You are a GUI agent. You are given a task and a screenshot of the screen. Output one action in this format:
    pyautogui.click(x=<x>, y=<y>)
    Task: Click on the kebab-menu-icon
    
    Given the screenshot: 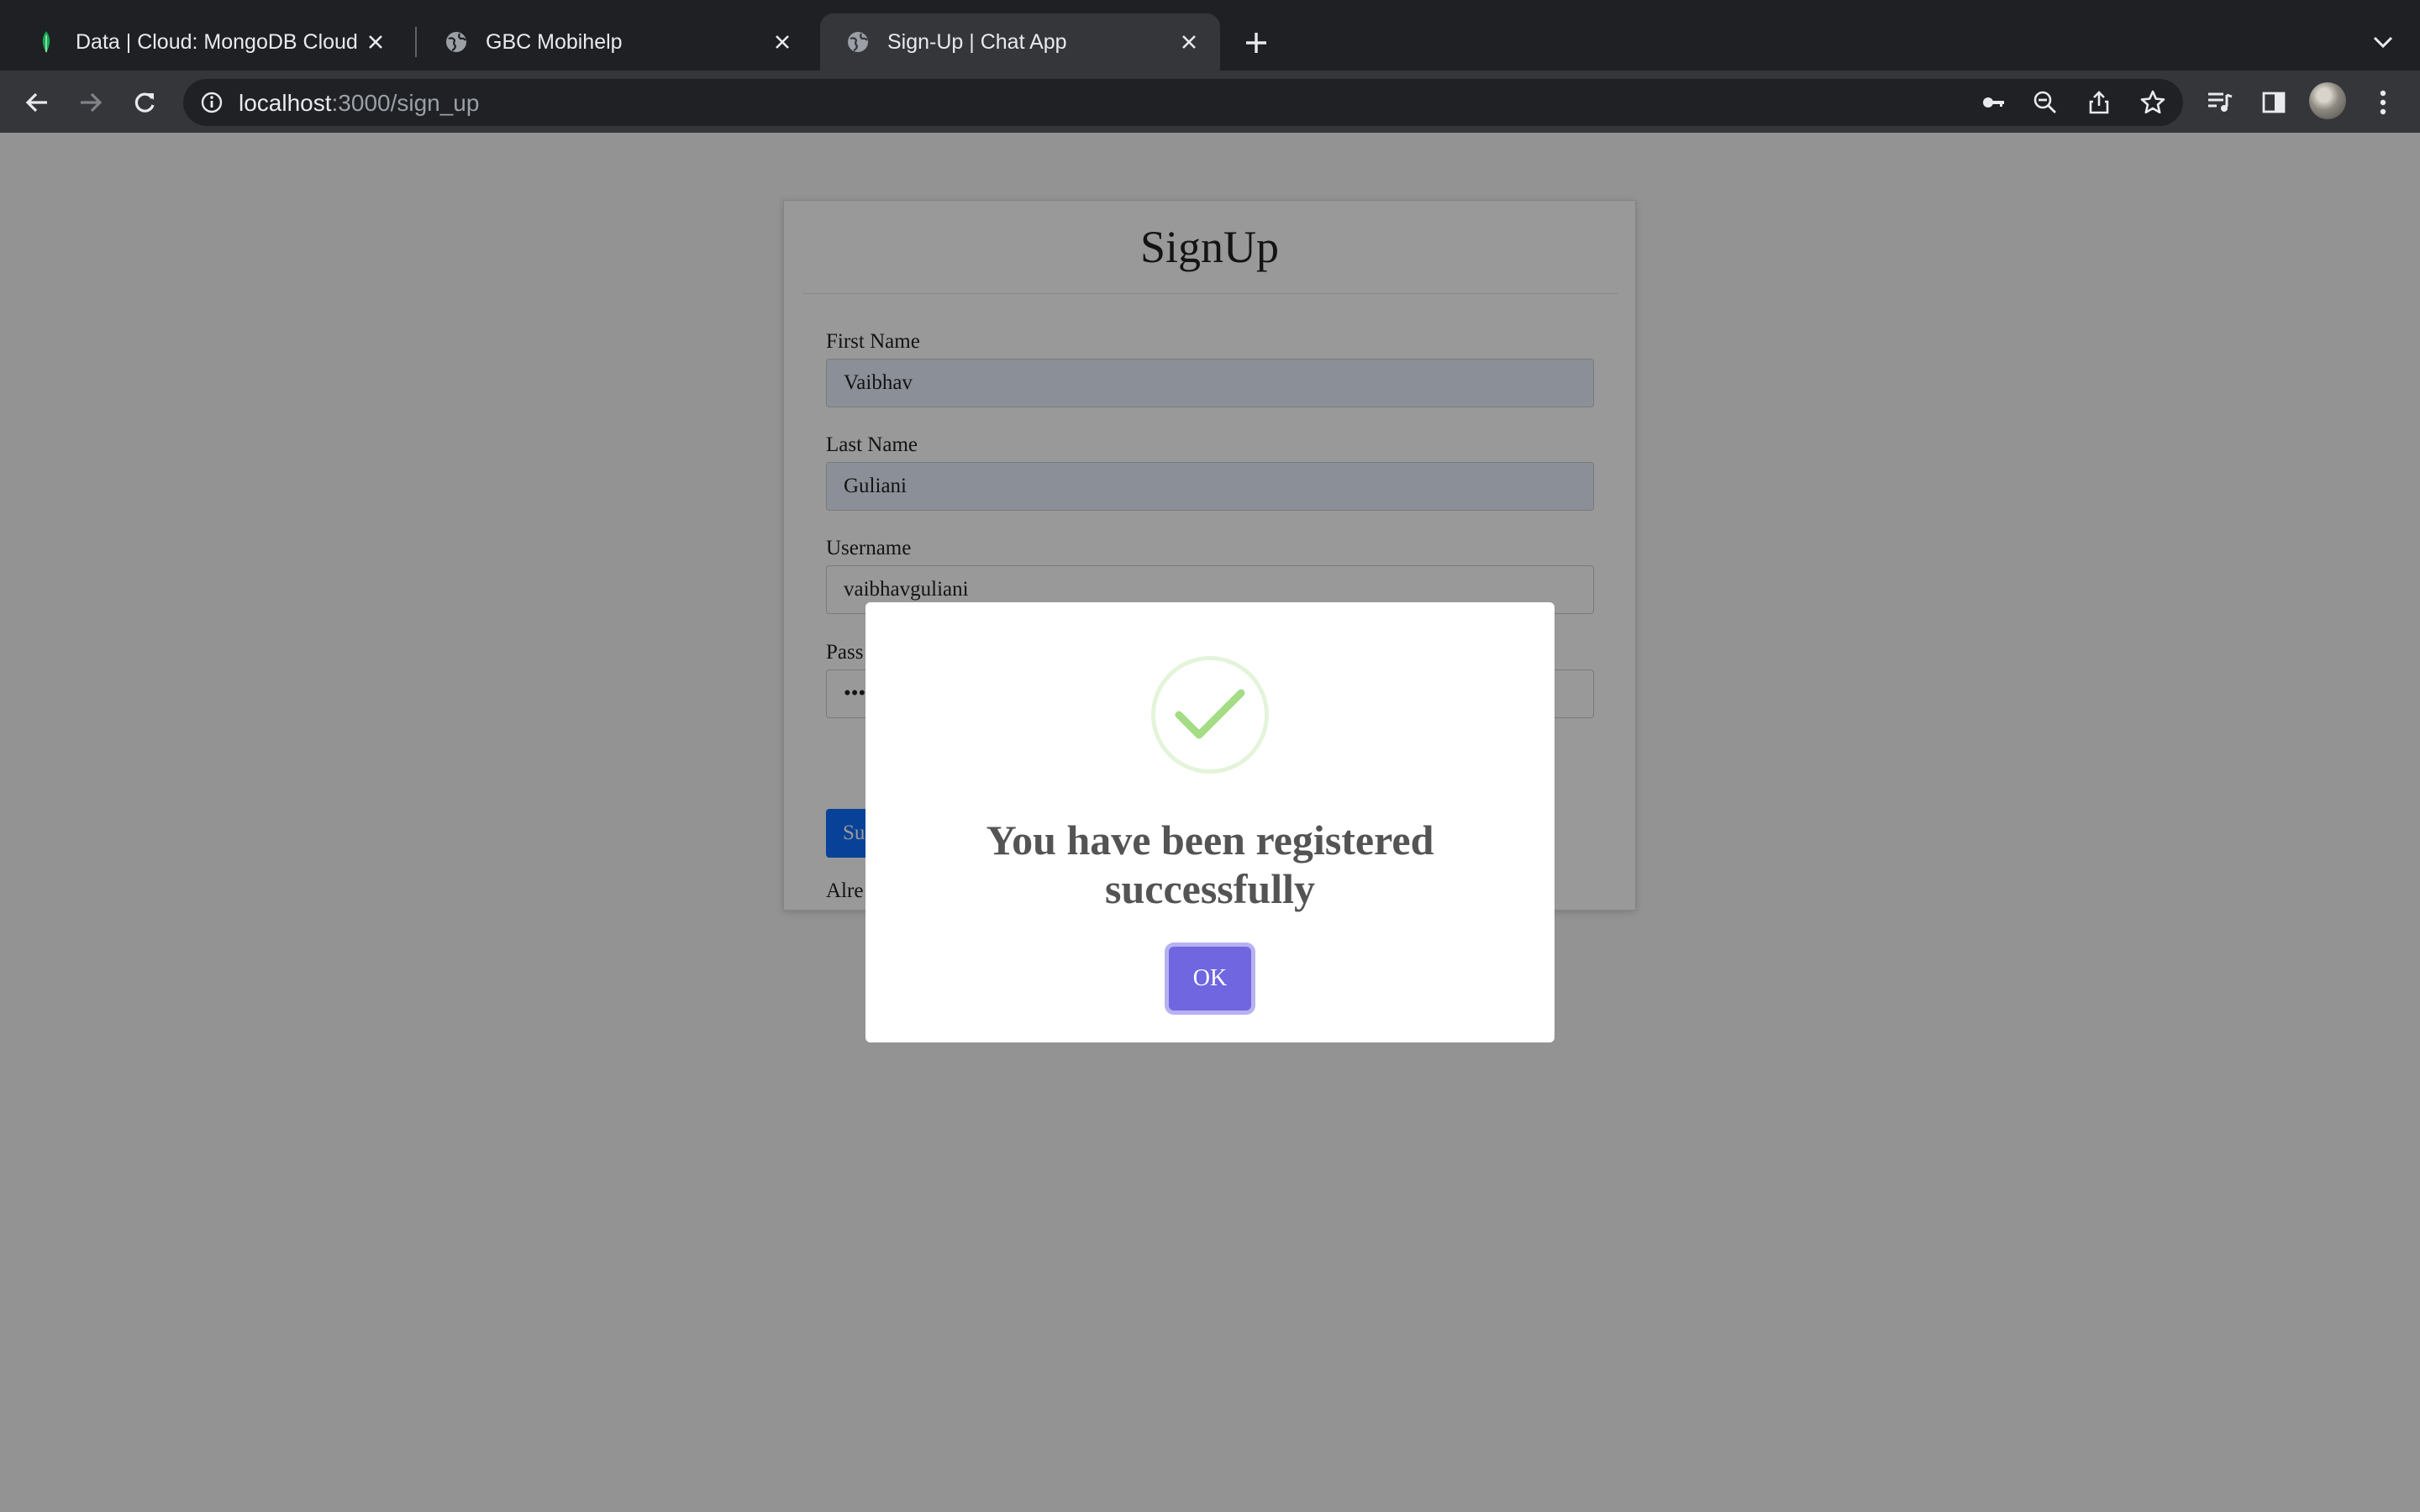 What is the action you would take?
    pyautogui.click(x=2384, y=102)
    